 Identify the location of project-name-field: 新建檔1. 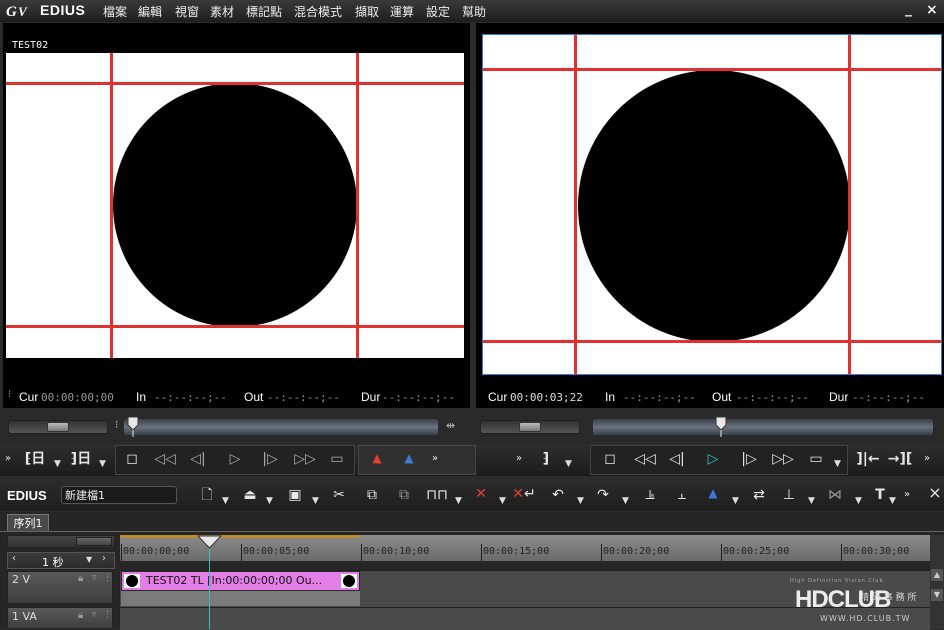
(119, 495).